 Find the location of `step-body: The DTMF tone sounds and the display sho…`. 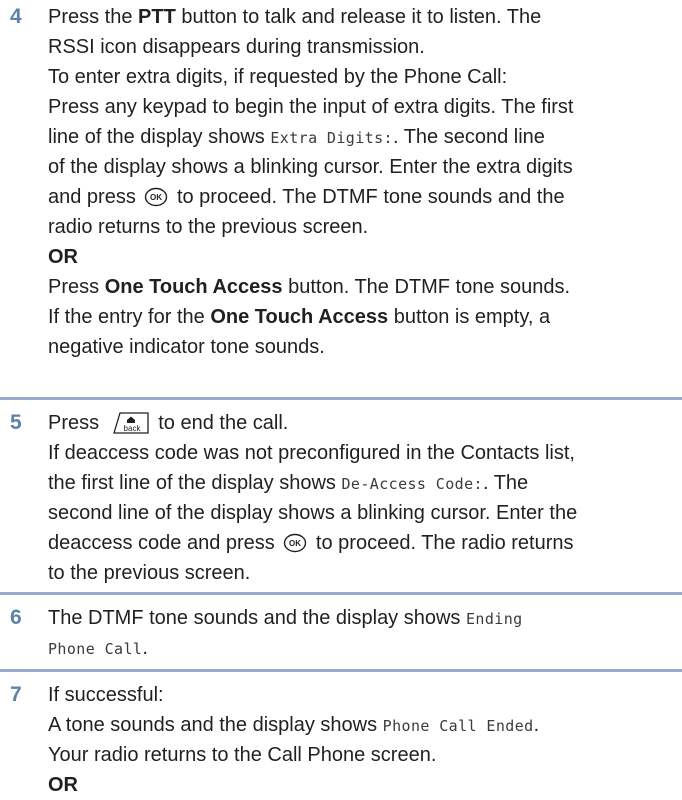

step-body: The DTMF tone sounds and the display sho… is located at coordinates (358, 633).